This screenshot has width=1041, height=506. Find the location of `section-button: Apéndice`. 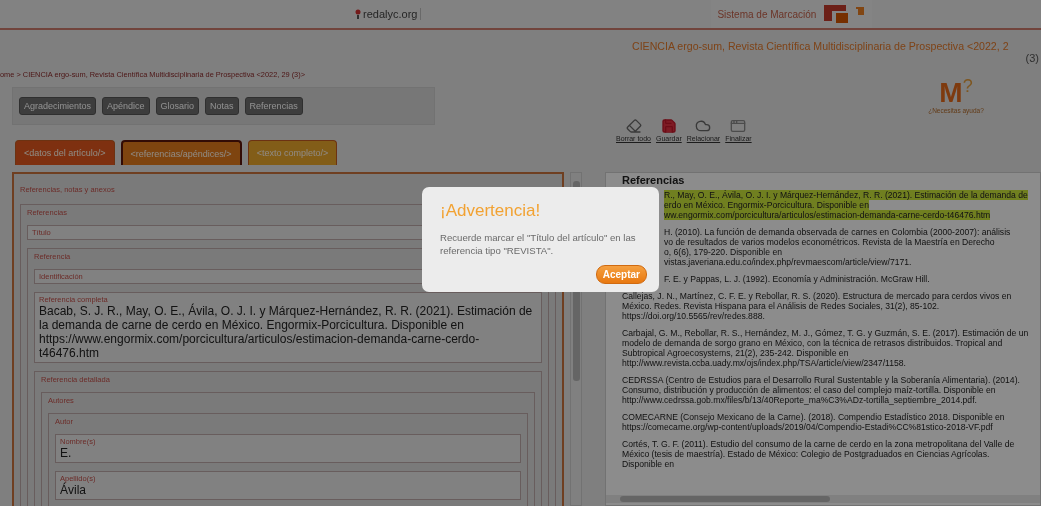

section-button: Apéndice is located at coordinates (126, 106).